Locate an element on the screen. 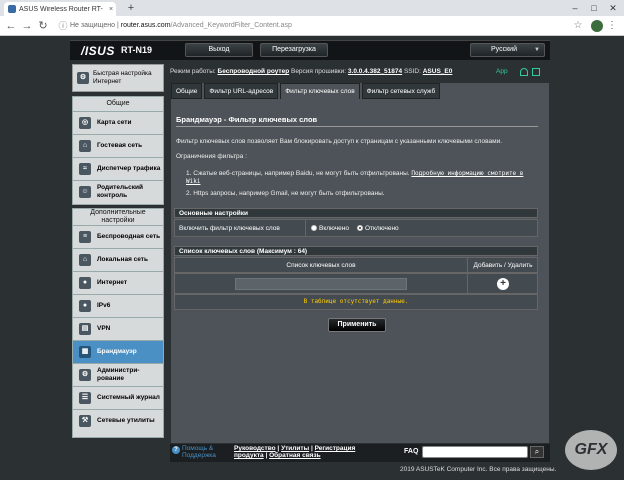 This screenshot has width=624, height=480. faq-label: FAQ is located at coordinates (411, 451).